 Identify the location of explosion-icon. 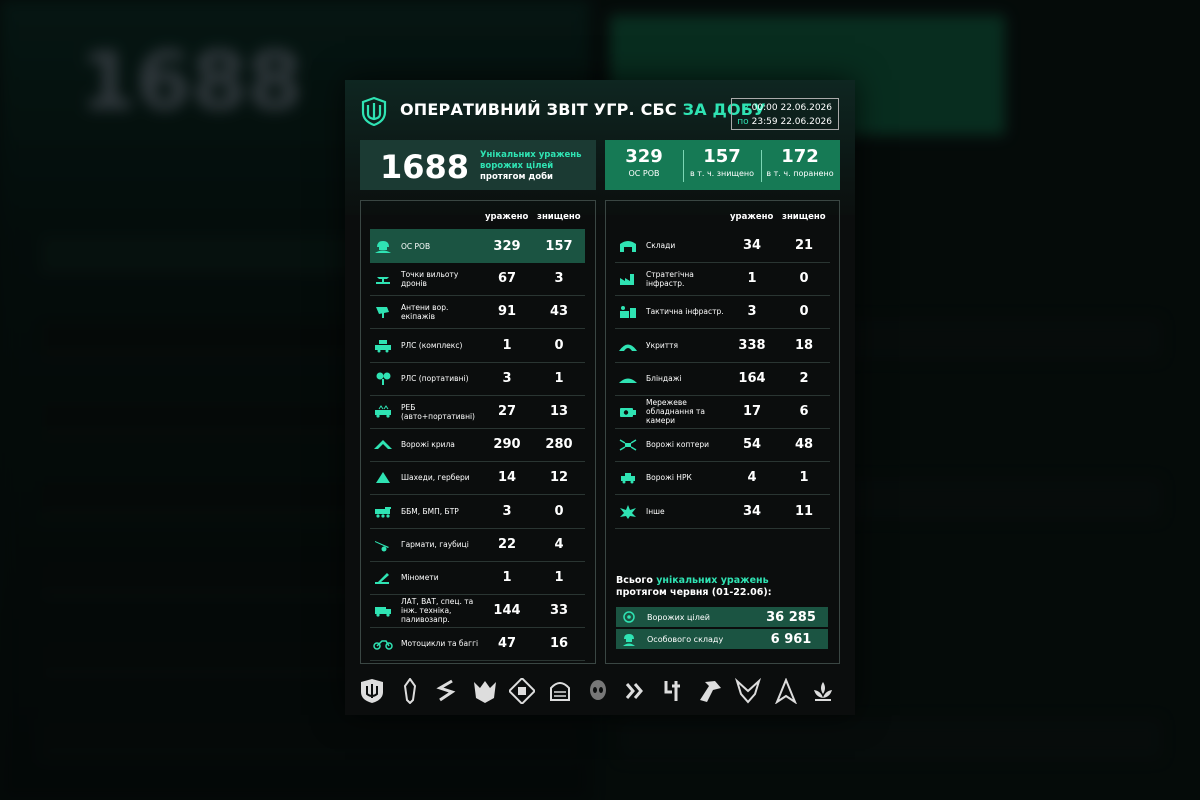
(628, 511).